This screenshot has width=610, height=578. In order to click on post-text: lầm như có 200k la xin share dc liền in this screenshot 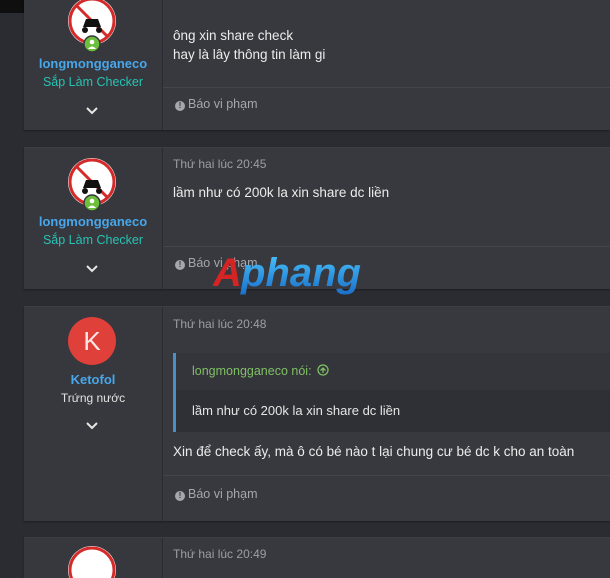, I will do `click(281, 192)`.